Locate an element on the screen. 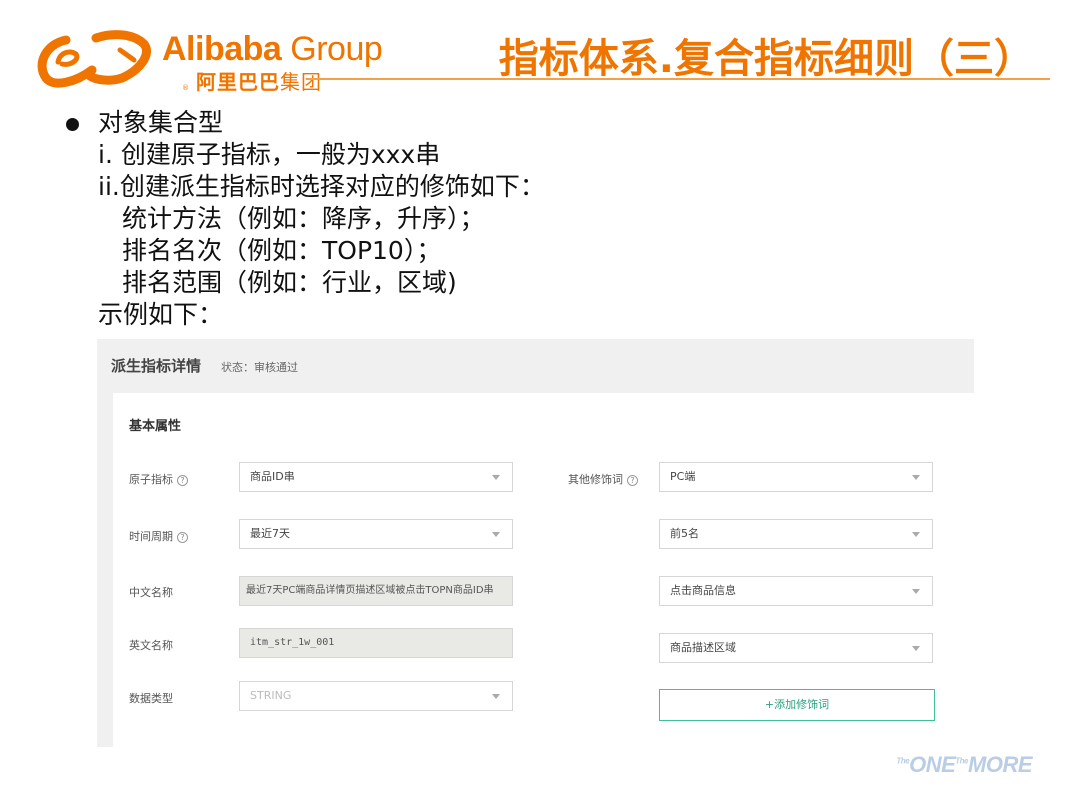  atomic-metric-label: 原子指标? is located at coordinates (158, 479).